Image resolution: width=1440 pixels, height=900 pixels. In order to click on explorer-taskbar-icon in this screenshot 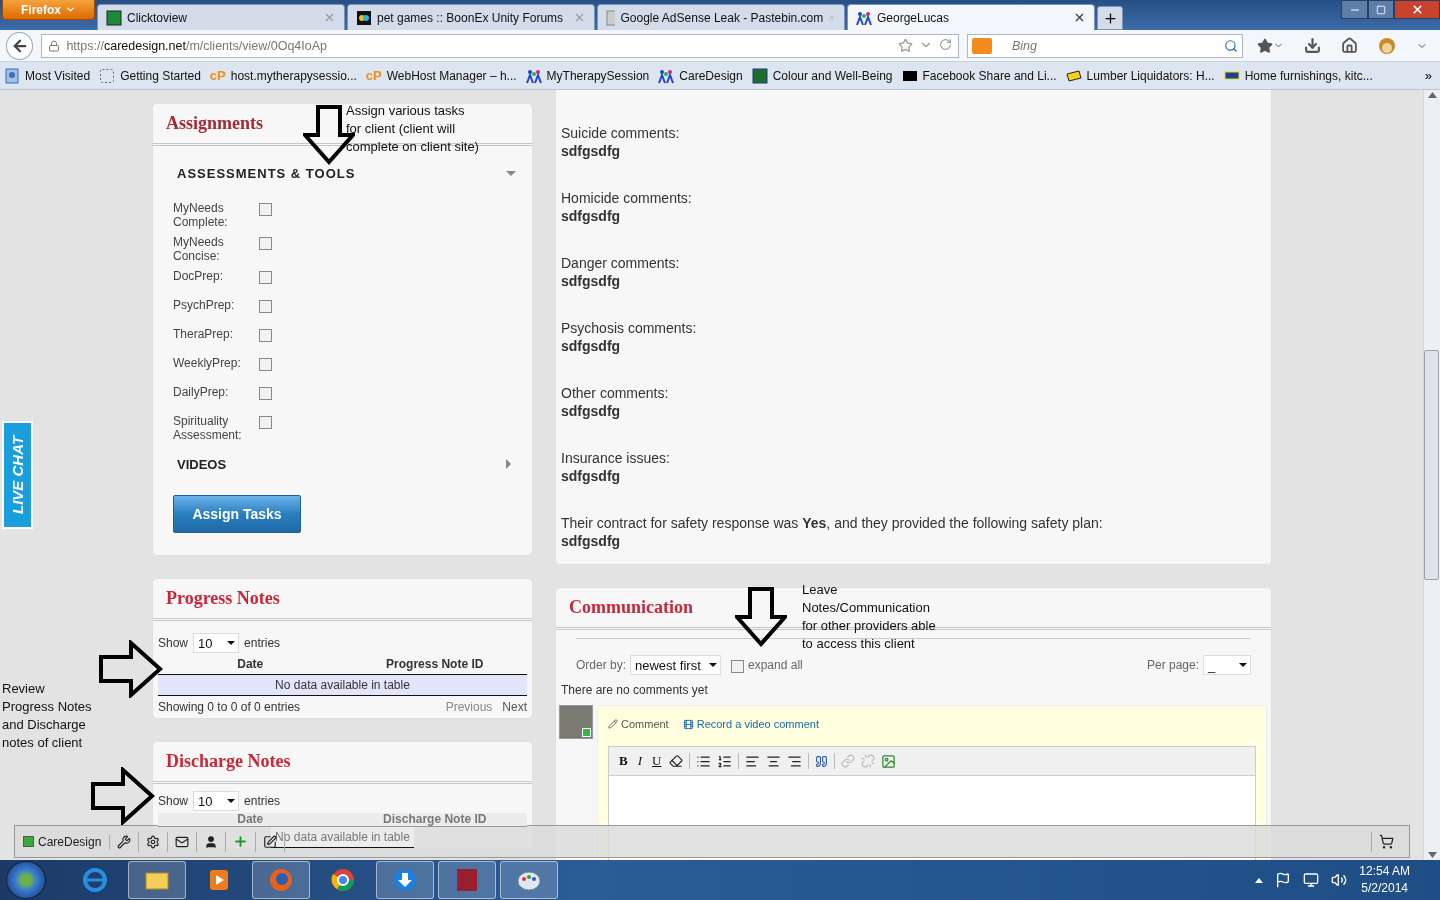, I will do `click(157, 880)`.